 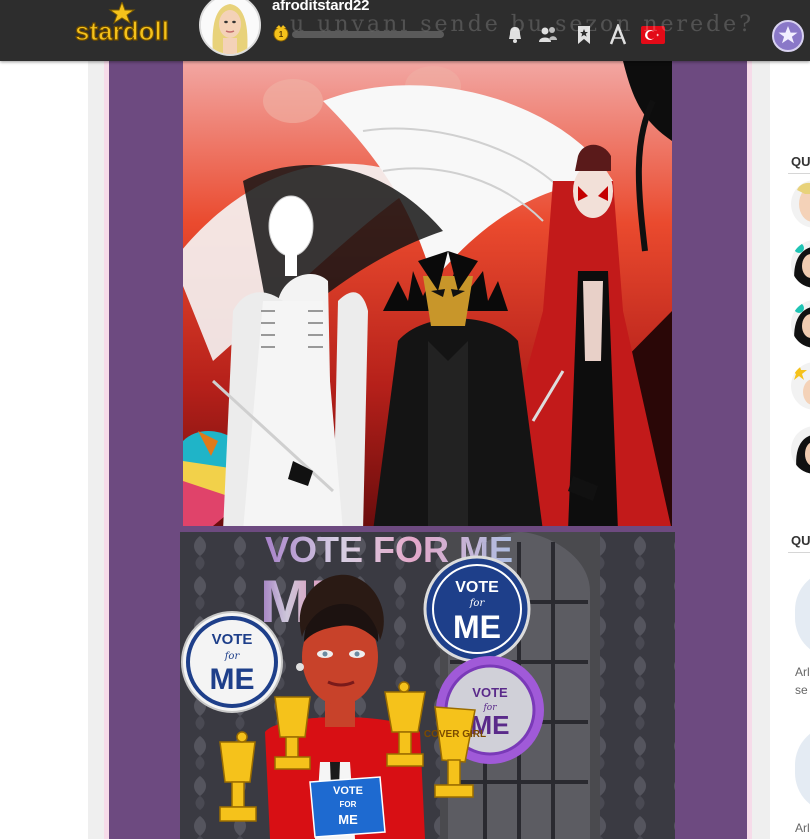 What do you see at coordinates (788, 36) in the screenshot?
I see `star-badge-icon` at bounding box center [788, 36].